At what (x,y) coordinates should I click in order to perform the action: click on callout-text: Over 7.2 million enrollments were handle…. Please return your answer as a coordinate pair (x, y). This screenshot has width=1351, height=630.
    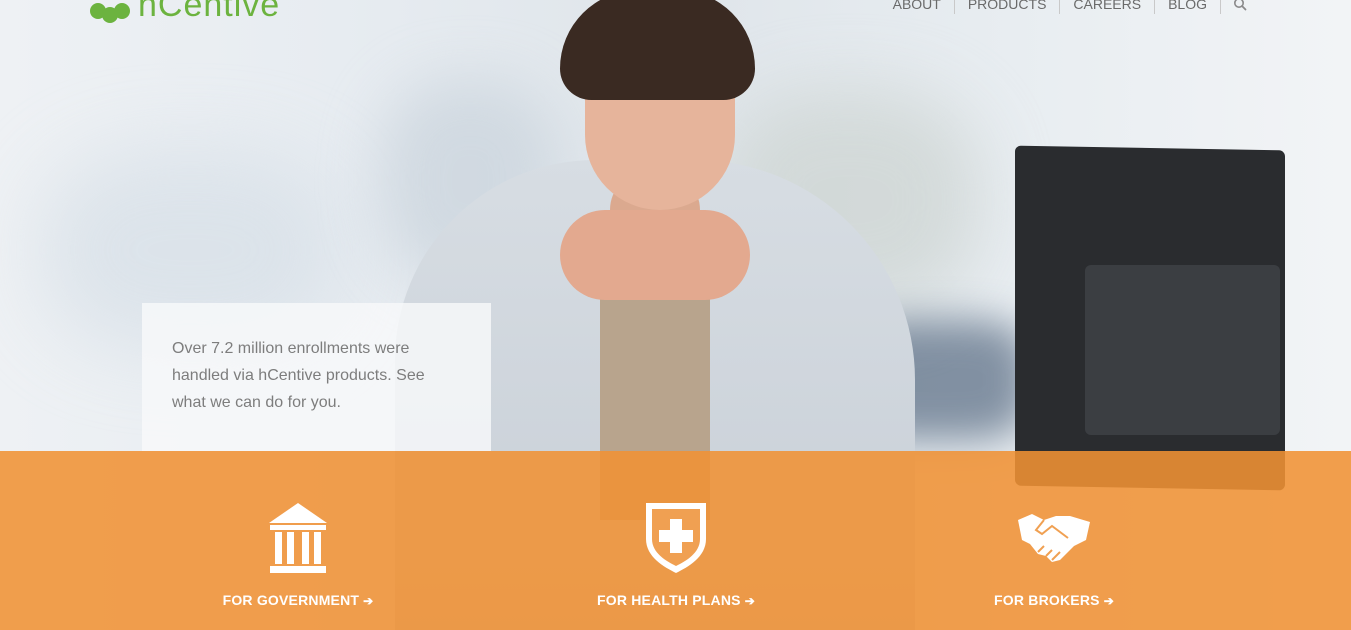
    Looking at the image, I should click on (298, 375).